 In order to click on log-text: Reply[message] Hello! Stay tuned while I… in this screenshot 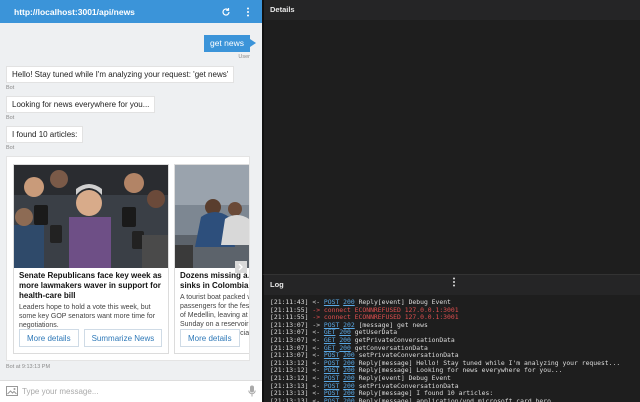, I will do `click(489, 363)`.